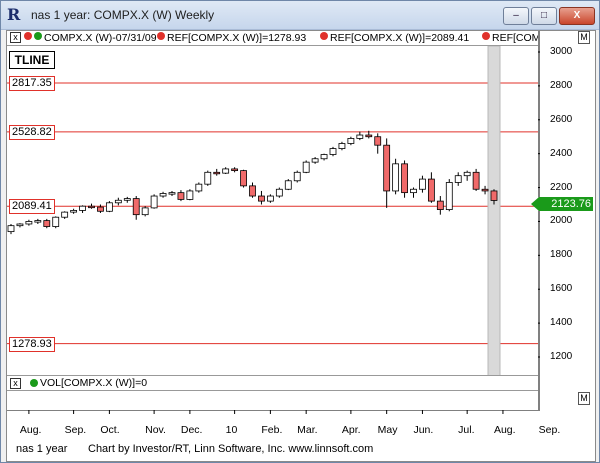  Describe the element at coordinates (399, 38) in the screenshot. I see `legend-ref-2089: REF[COMPX.X (W)]=2089.41` at that location.